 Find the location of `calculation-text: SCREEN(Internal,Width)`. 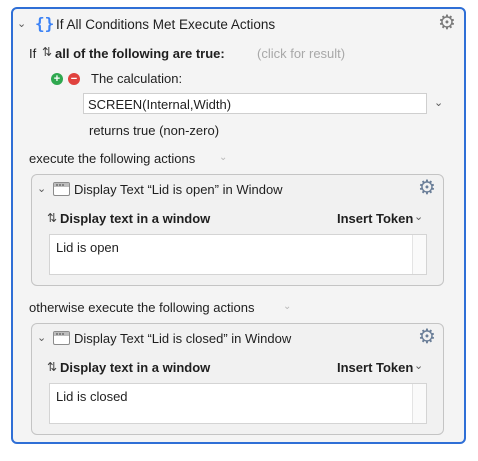

calculation-text: SCREEN(Internal,Width) is located at coordinates (160, 104).